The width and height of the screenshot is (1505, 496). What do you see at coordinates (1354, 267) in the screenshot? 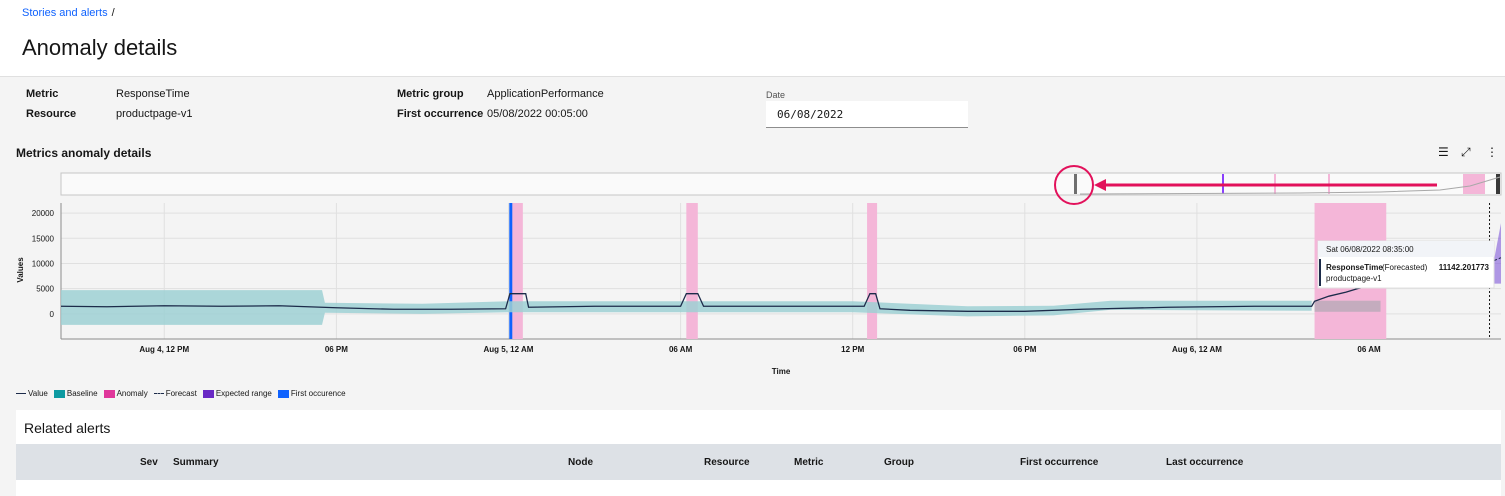
I see `tooltip-metric: ResponseTime` at bounding box center [1354, 267].